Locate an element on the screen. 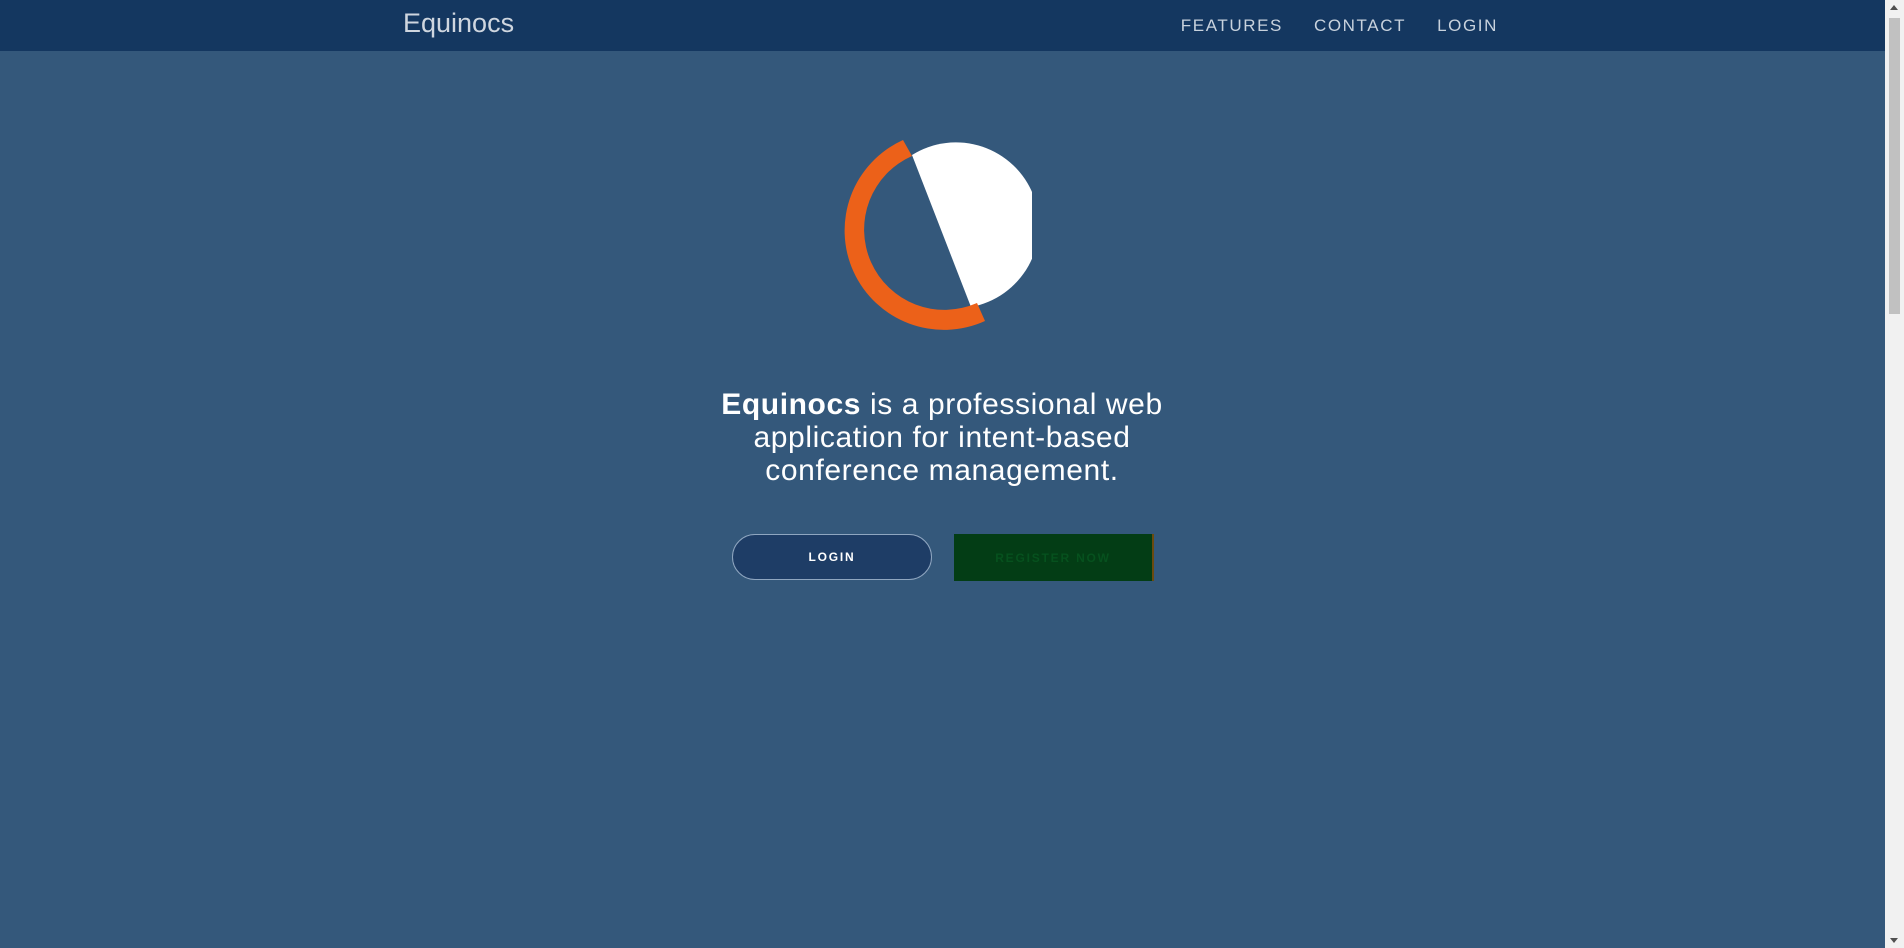 Image resolution: width=1904 pixels, height=948 pixels. logo-white-half is located at coordinates (972, 224).